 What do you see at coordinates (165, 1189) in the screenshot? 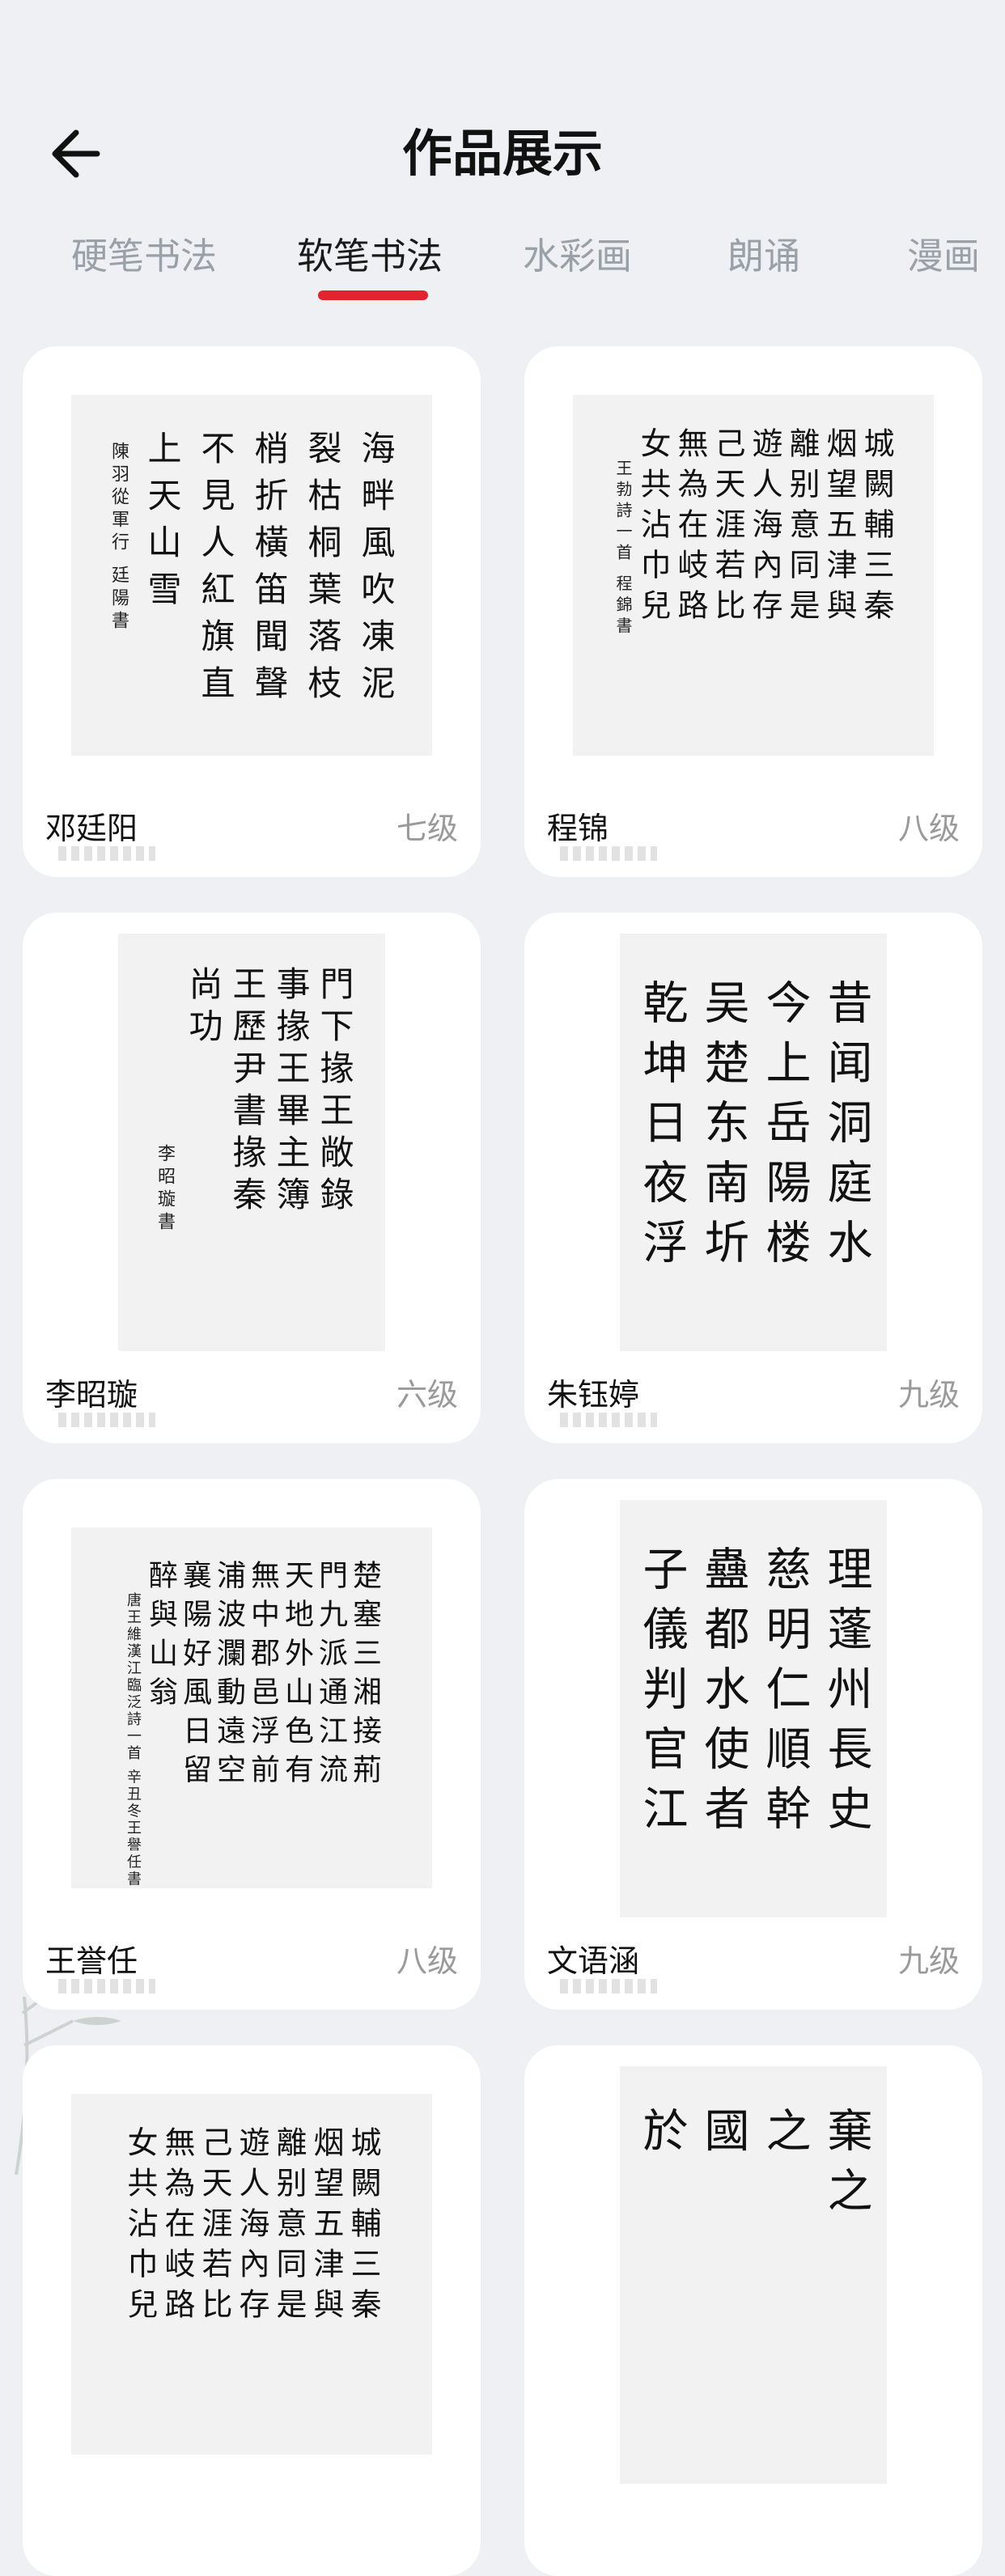
I see `artwork-inscription: 李昭璇書` at bounding box center [165, 1189].